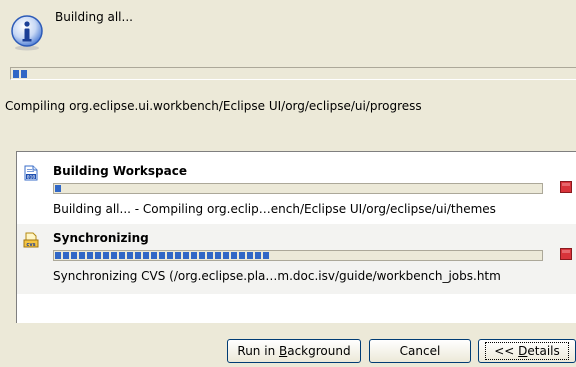 Image resolution: width=576 pixels, height=367 pixels. What do you see at coordinates (101, 238) in the screenshot?
I see `job-title: Synchronizing` at bounding box center [101, 238].